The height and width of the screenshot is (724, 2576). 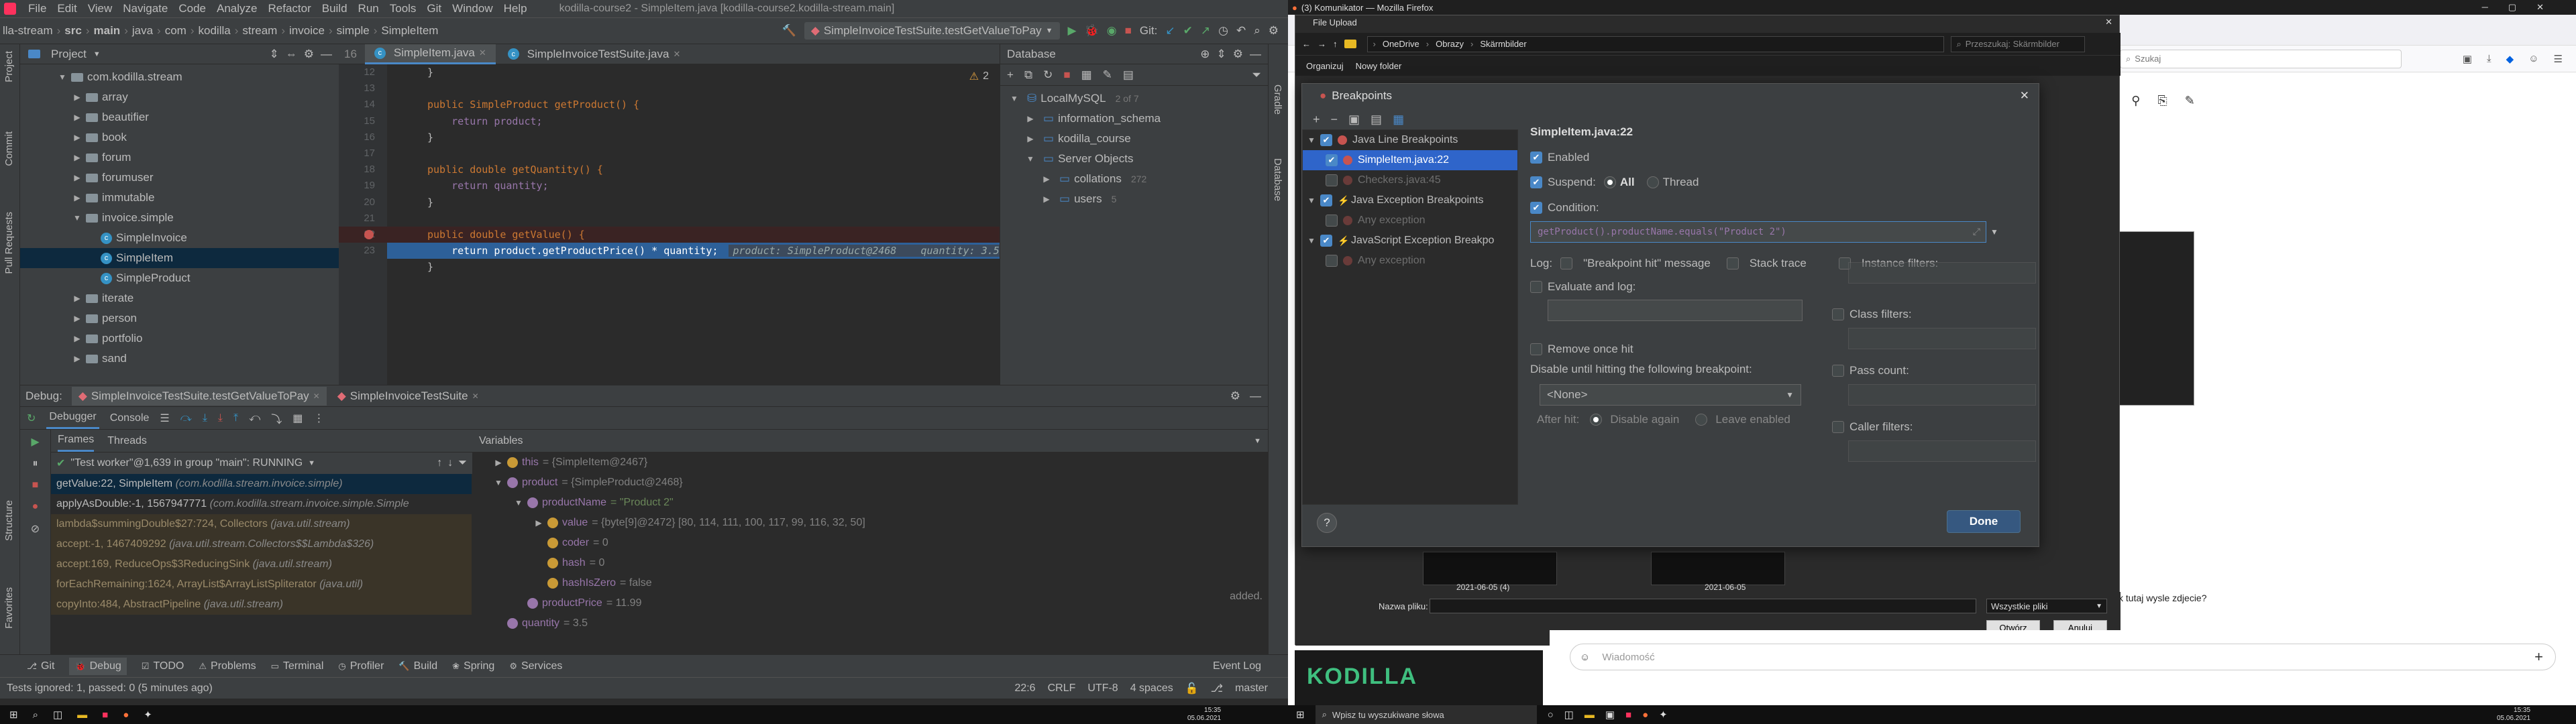 I want to click on add-icon: +, so click(x=1316, y=120).